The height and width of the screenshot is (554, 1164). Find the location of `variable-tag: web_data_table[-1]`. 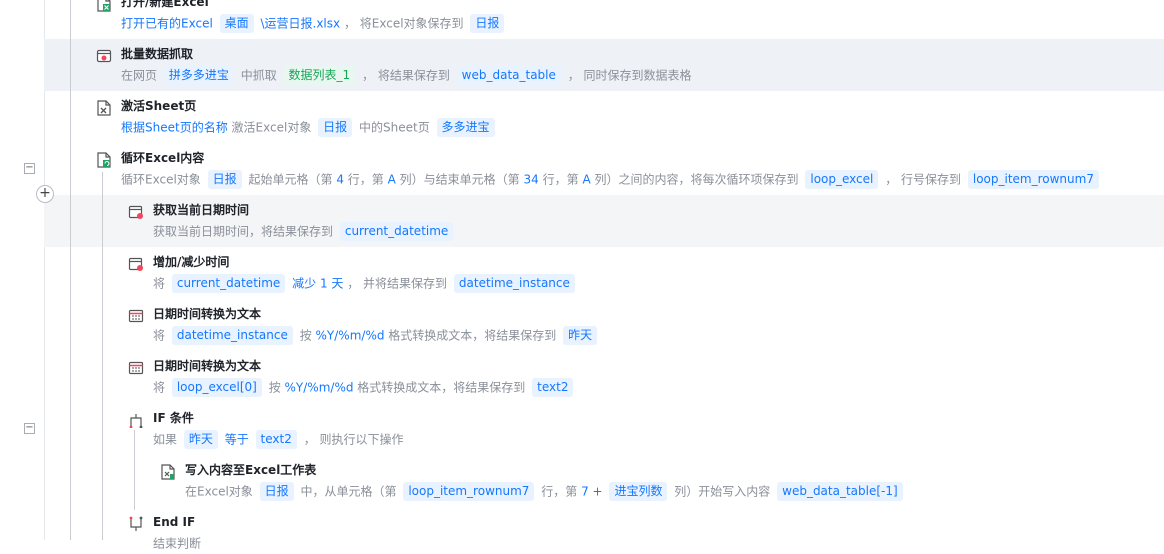

variable-tag: web_data_table[-1] is located at coordinates (840, 491).